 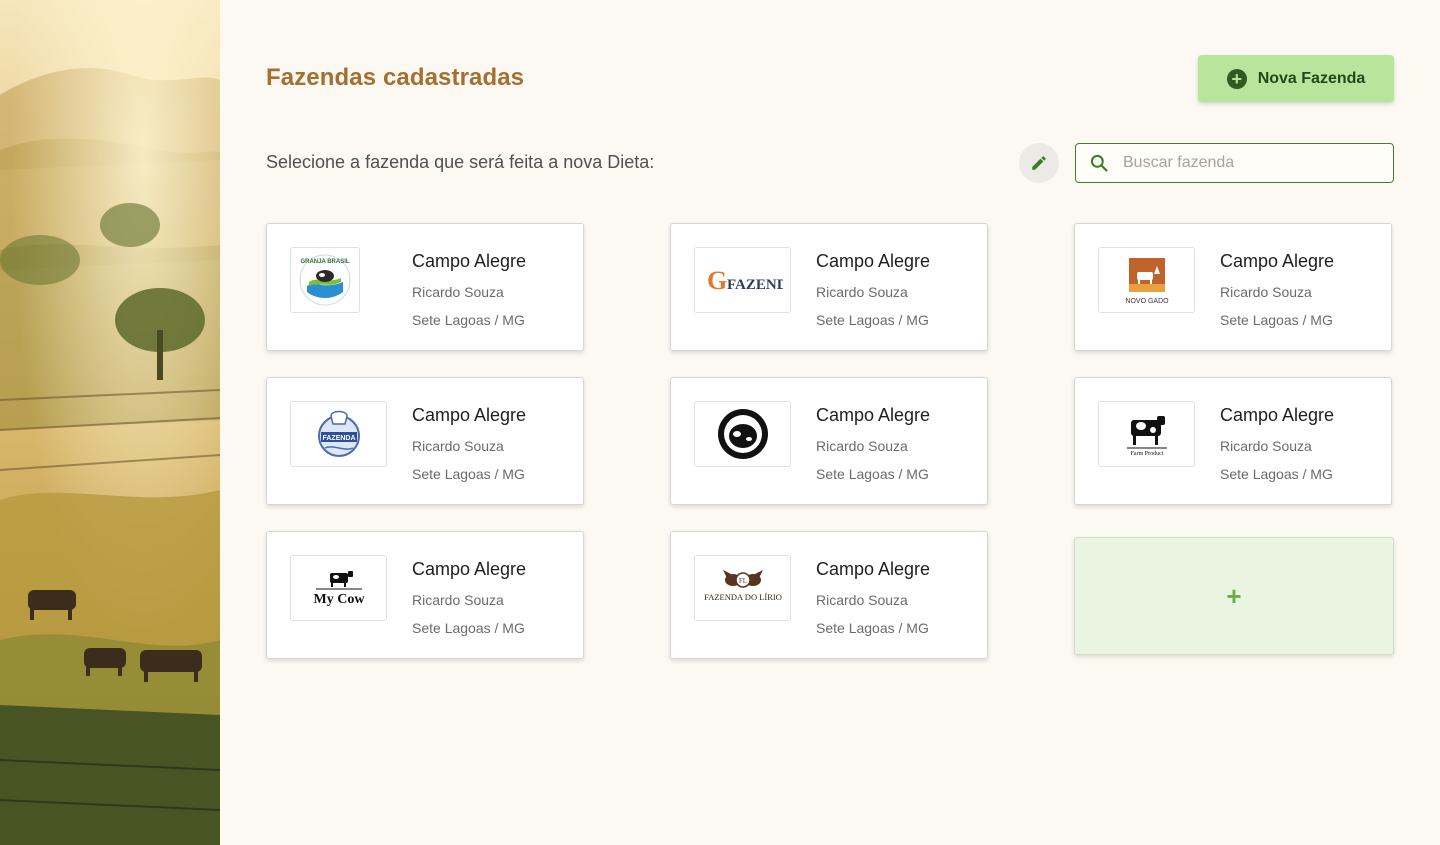 What do you see at coordinates (325, 280) in the screenshot?
I see `granja-brasil-logo: GRANJA BRASIL` at bounding box center [325, 280].